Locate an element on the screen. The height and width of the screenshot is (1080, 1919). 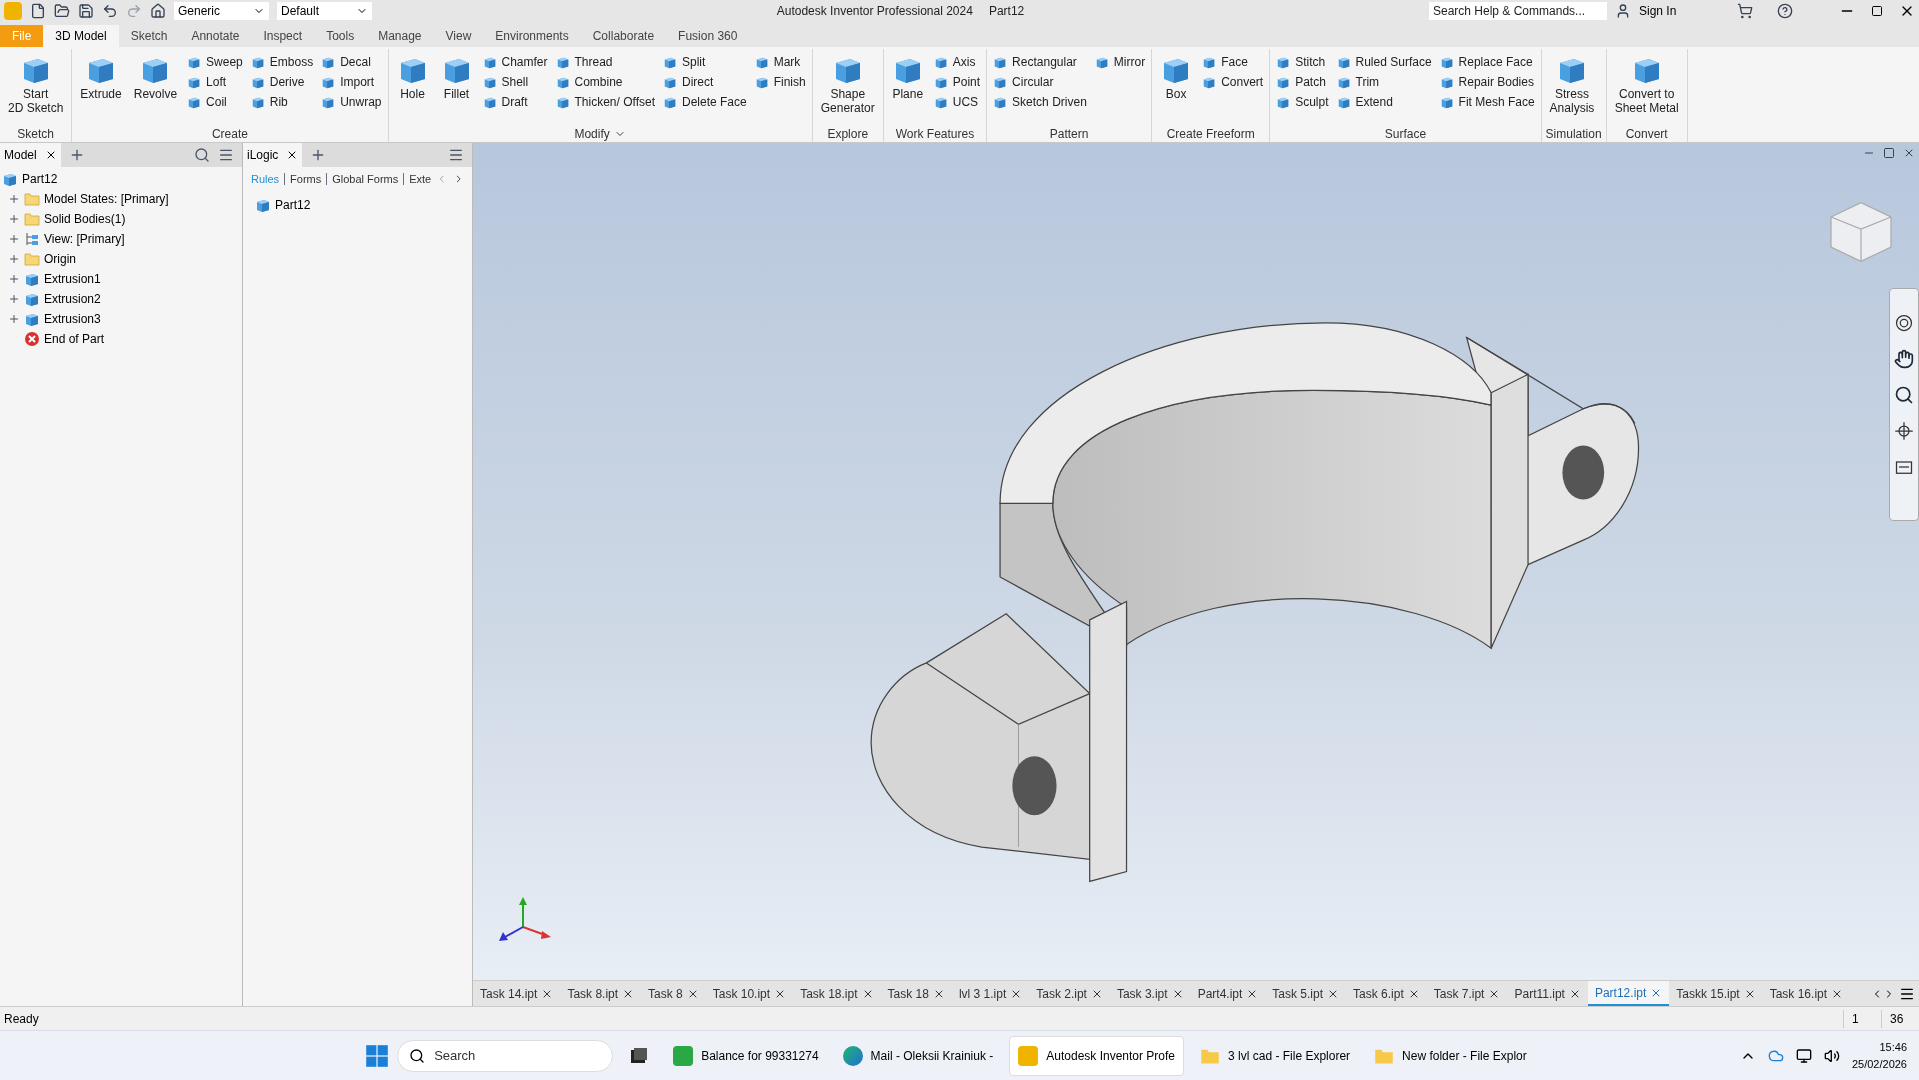
tool-button: Ruled Surface is located at coordinates (1384, 61).